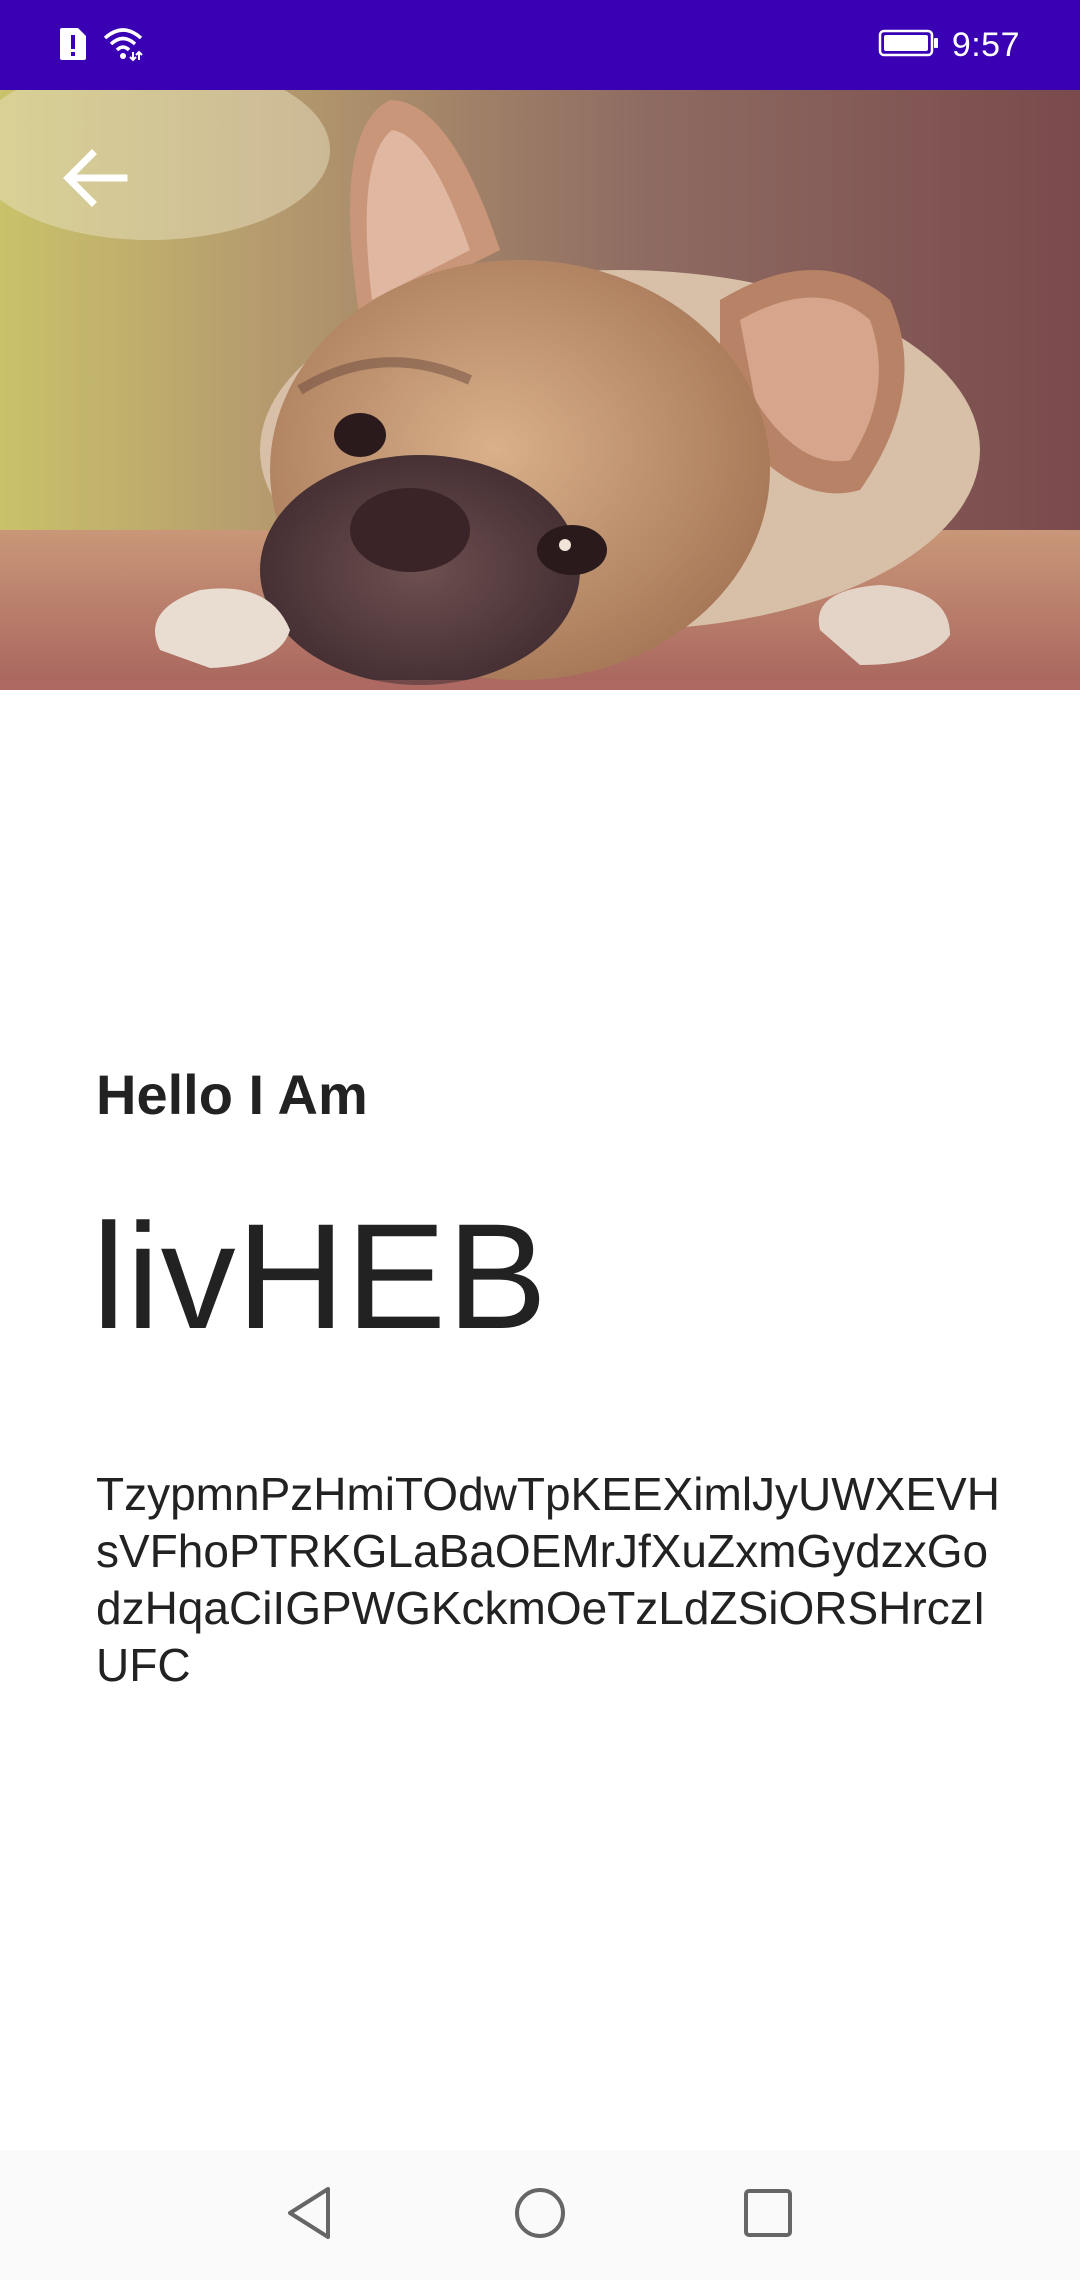  Describe the element at coordinates (909, 45) in the screenshot. I see `battery-icon` at that location.